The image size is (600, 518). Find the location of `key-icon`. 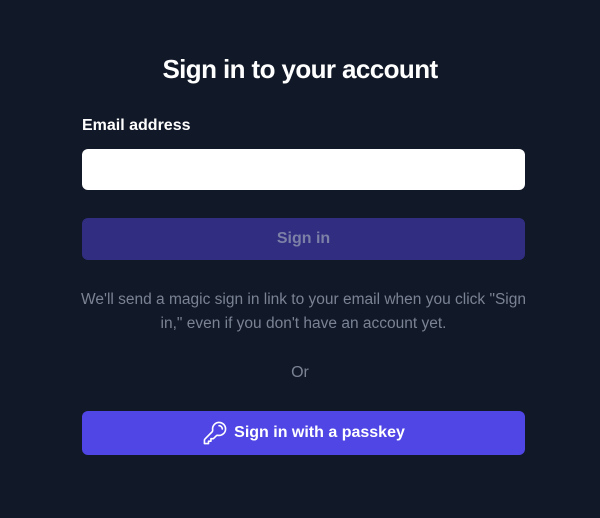

key-icon is located at coordinates (215, 433).